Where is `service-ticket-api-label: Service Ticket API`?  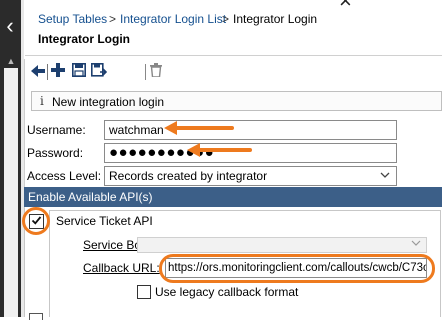 service-ticket-api-label: Service Ticket API is located at coordinates (104, 221).